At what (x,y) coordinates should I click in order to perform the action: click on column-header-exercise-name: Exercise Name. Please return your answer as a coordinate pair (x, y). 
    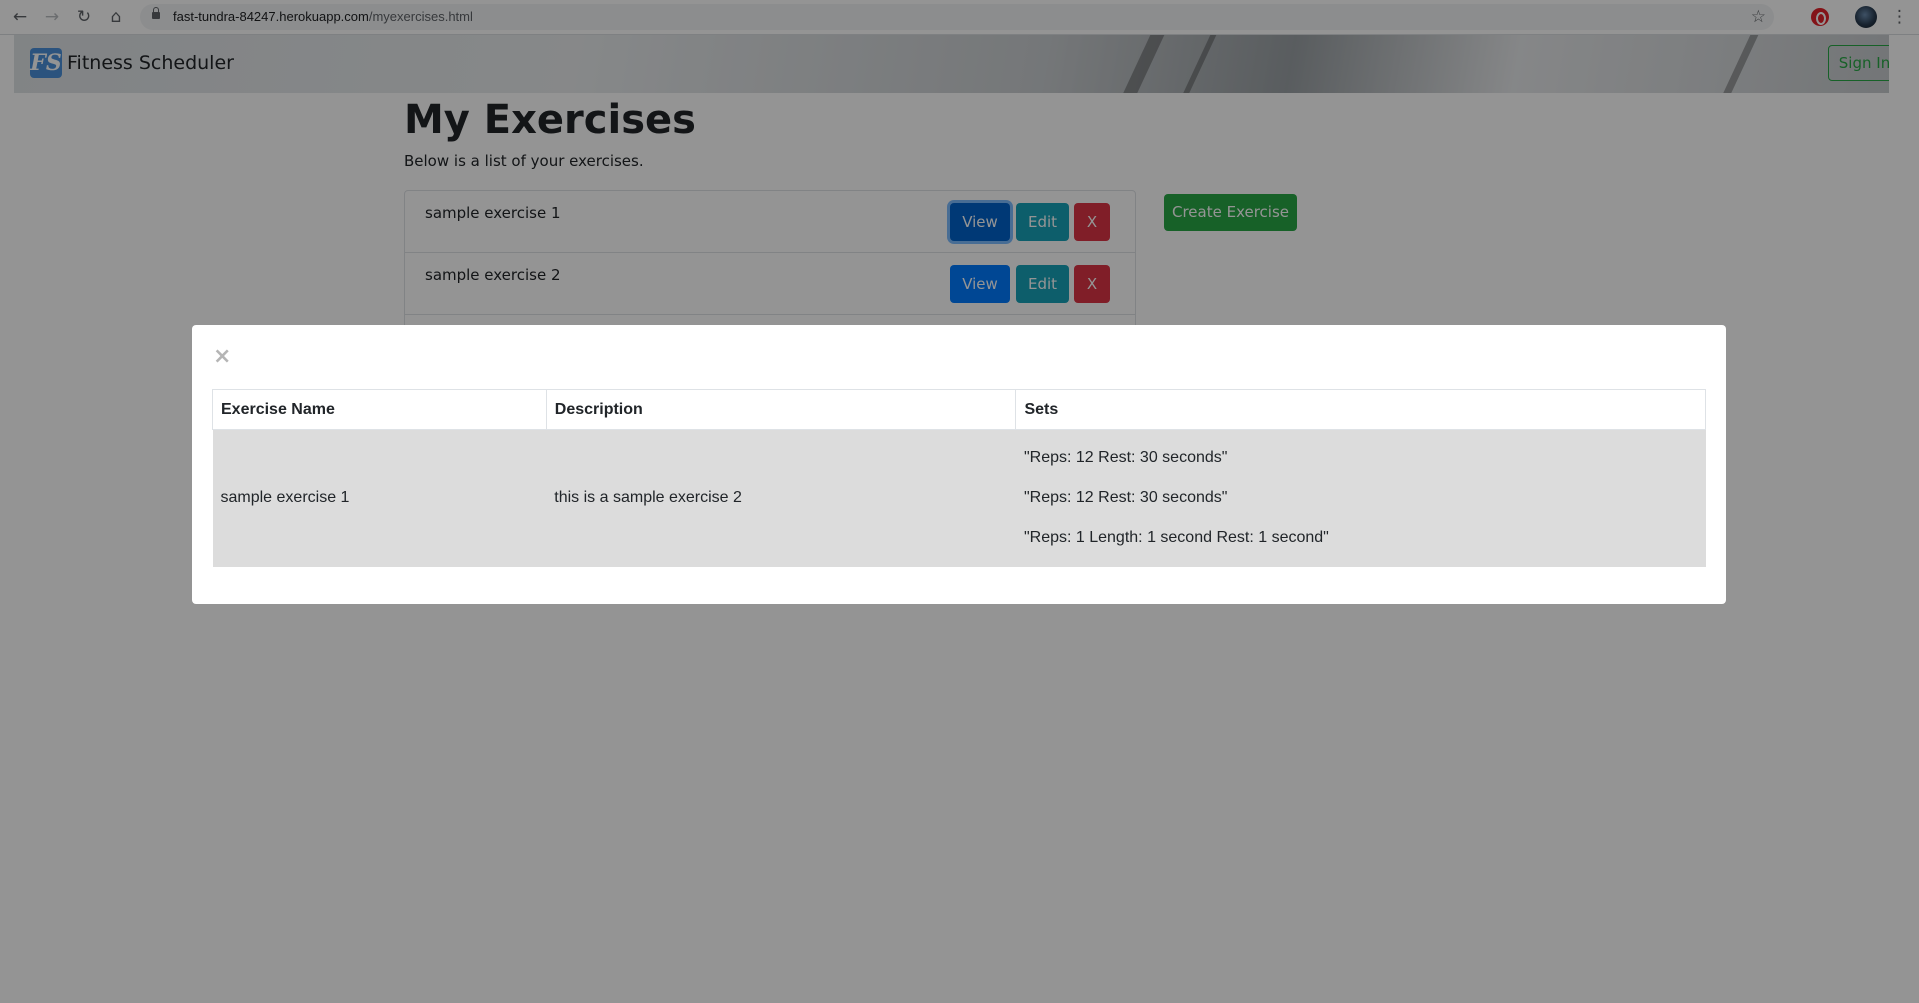
    Looking at the image, I should click on (379, 409).